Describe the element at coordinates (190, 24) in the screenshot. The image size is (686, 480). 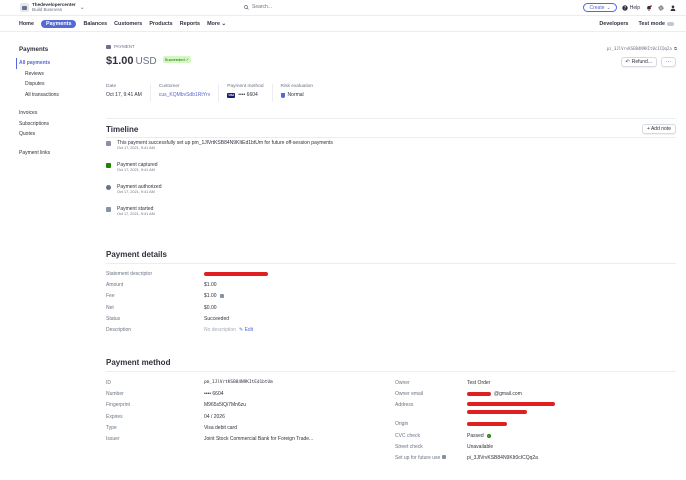
I see `nav-reports: Reports` at that location.